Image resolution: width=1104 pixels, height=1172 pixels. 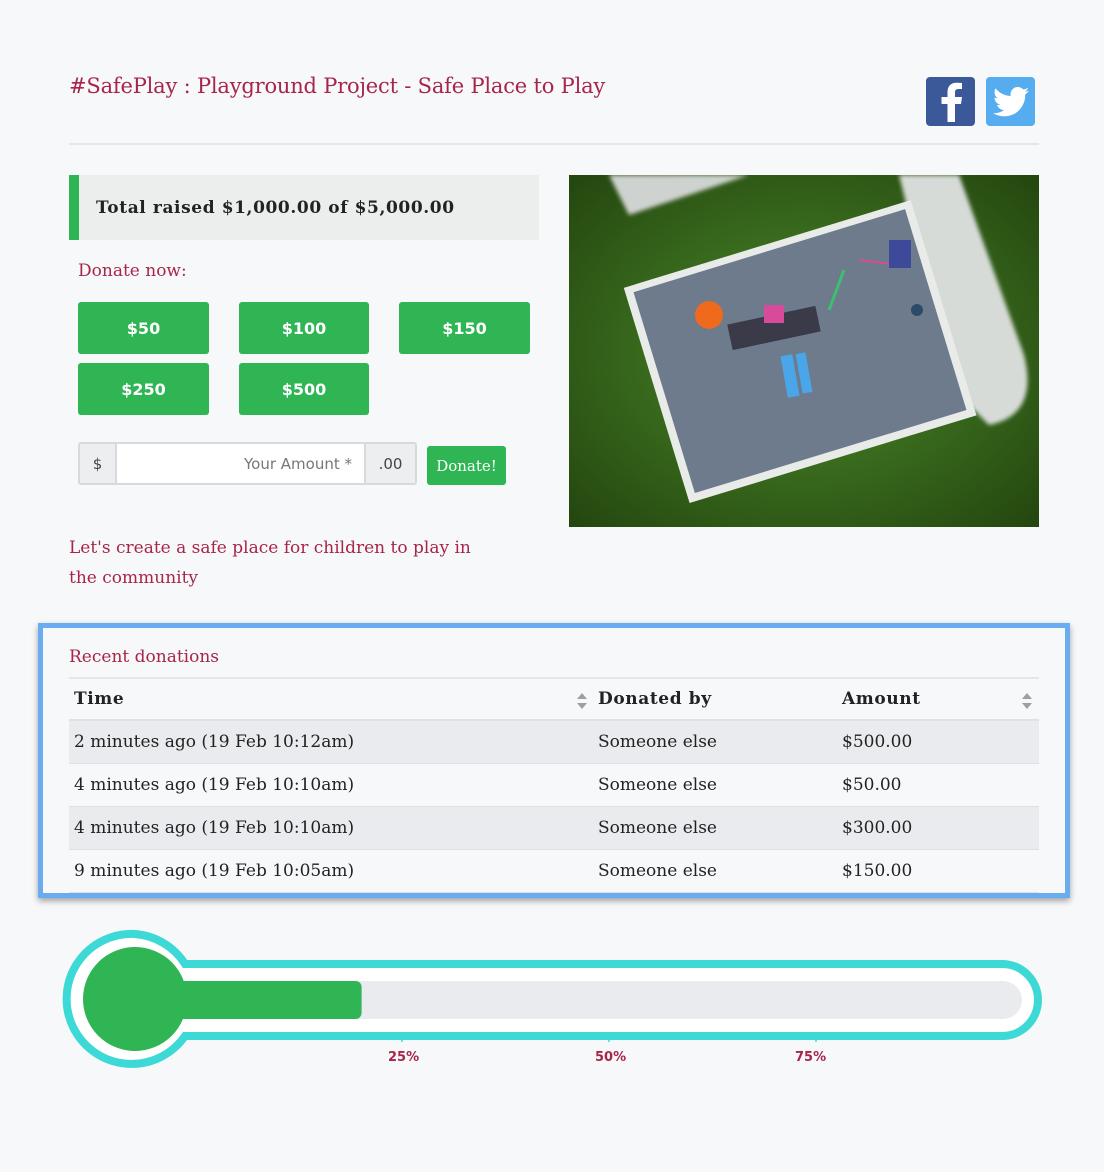 I want to click on progress-thermometer, so click(x=552, y=998).